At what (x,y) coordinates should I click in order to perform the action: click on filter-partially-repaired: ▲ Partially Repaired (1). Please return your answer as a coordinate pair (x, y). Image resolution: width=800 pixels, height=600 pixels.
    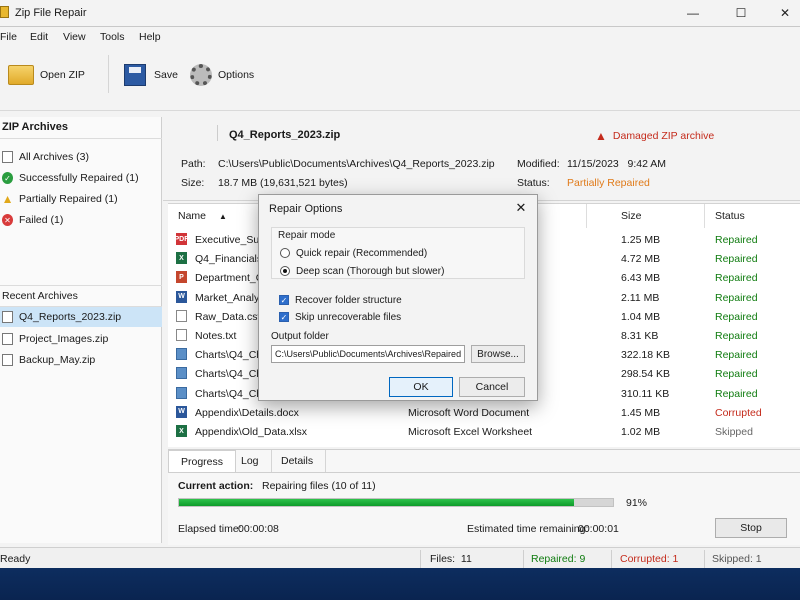
    Looking at the image, I should click on (81, 199).